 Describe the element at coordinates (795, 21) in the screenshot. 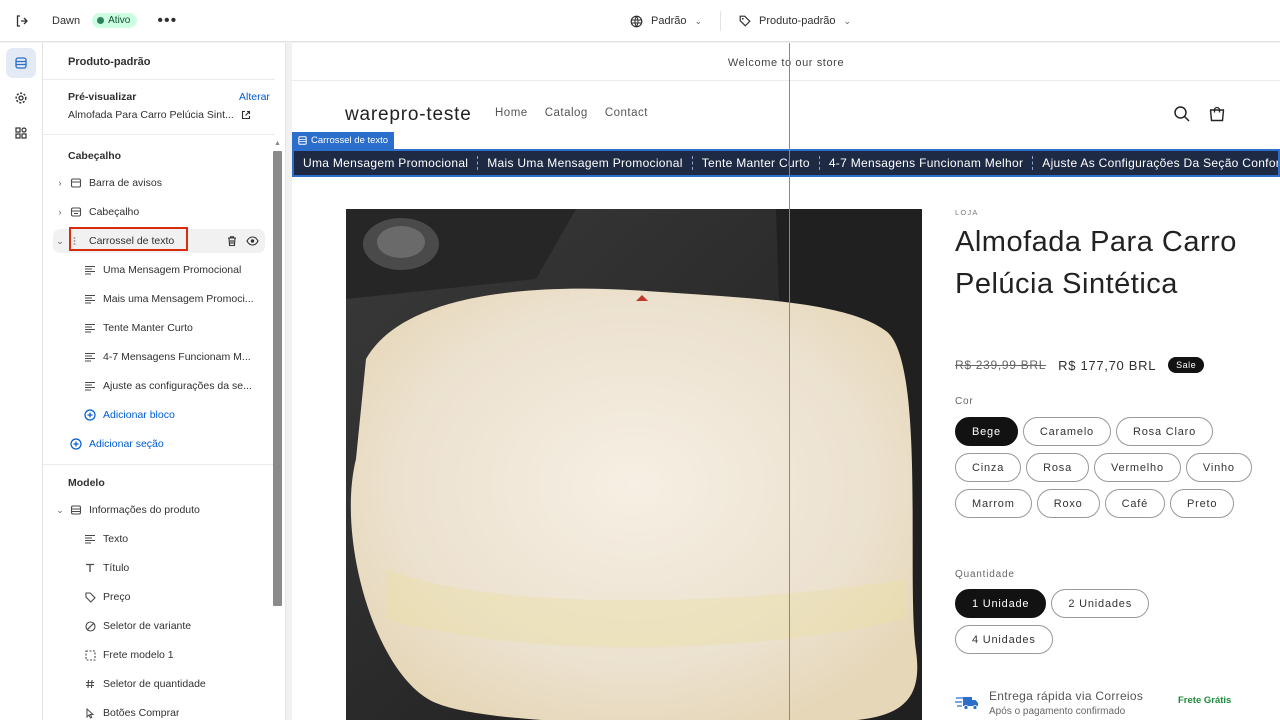

I see `template-selector: Produto-padrão ⌄` at that location.